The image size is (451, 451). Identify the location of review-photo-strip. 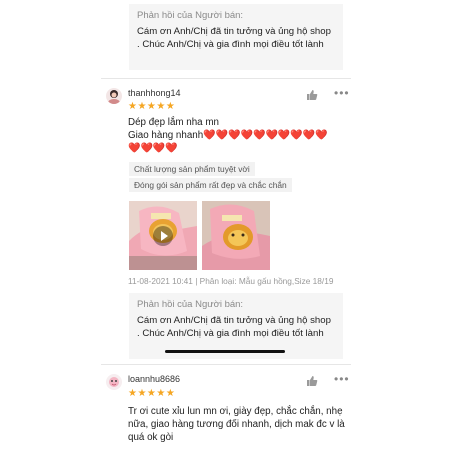
(199, 448).